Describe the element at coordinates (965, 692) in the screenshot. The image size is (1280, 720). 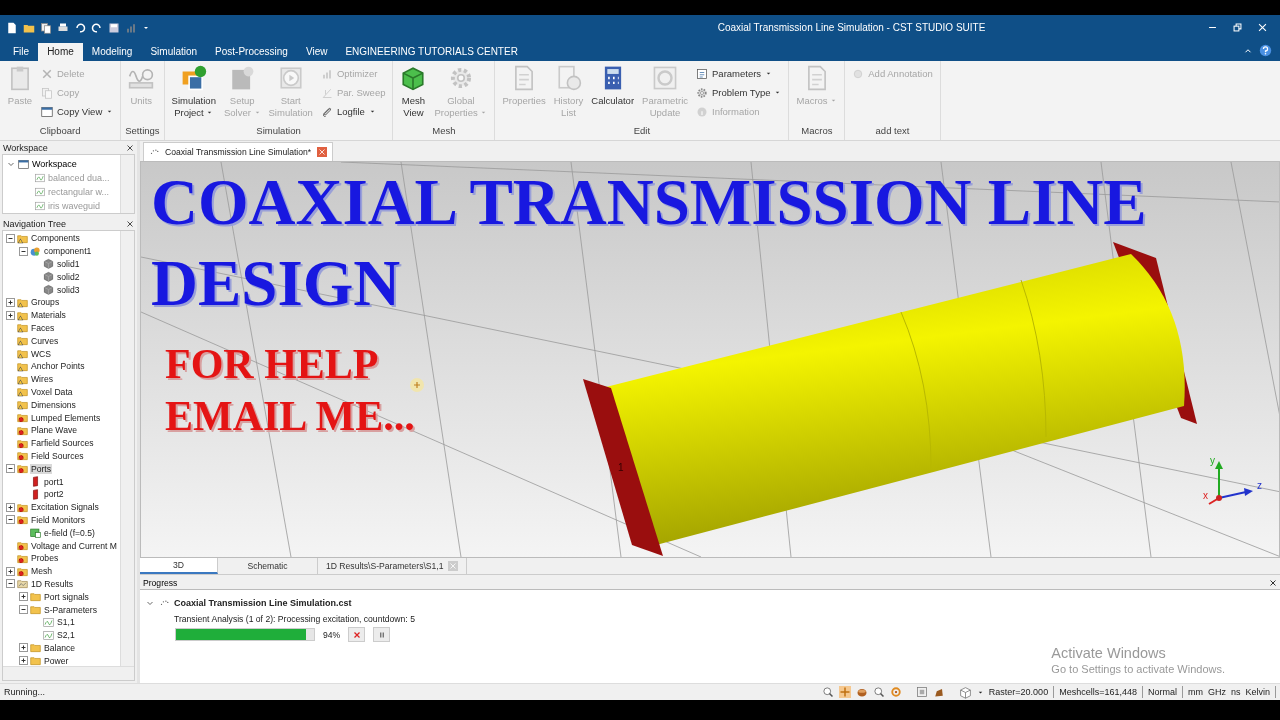
I see `view-cube-icon` at that location.